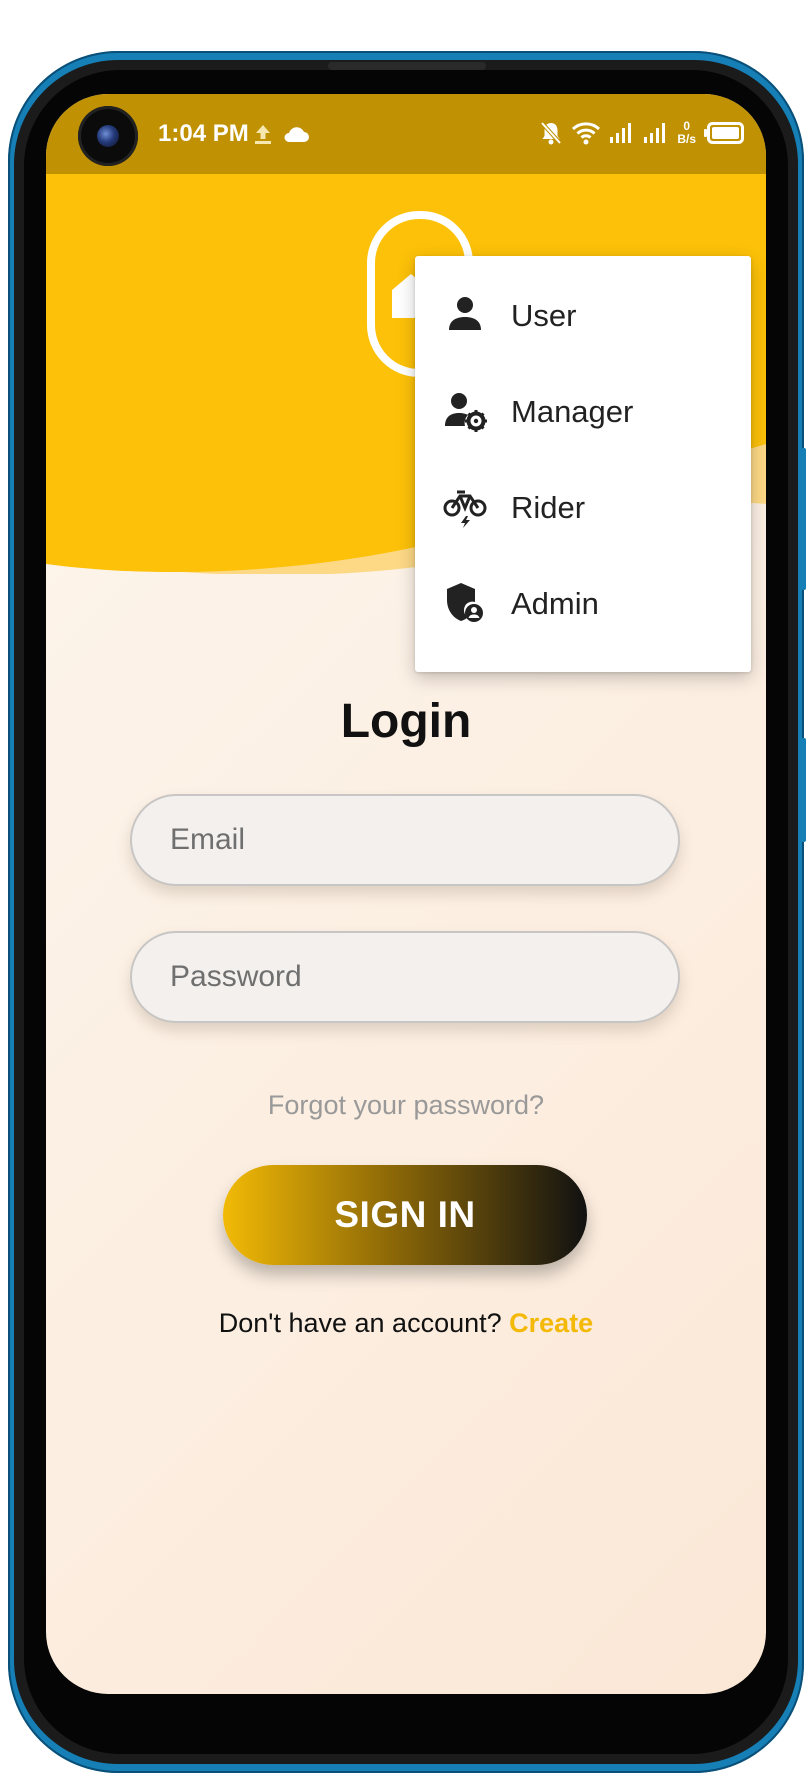  Describe the element at coordinates (465, 313) in the screenshot. I see `person-icon` at that location.